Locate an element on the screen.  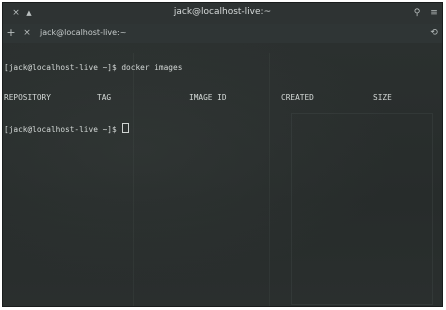
column-tag: TAG is located at coordinates (104, 97).